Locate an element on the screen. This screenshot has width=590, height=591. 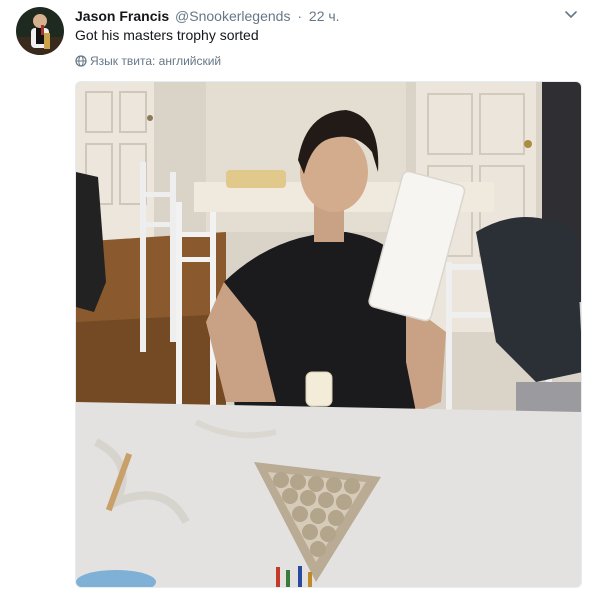
globe-icon is located at coordinates (81, 61).